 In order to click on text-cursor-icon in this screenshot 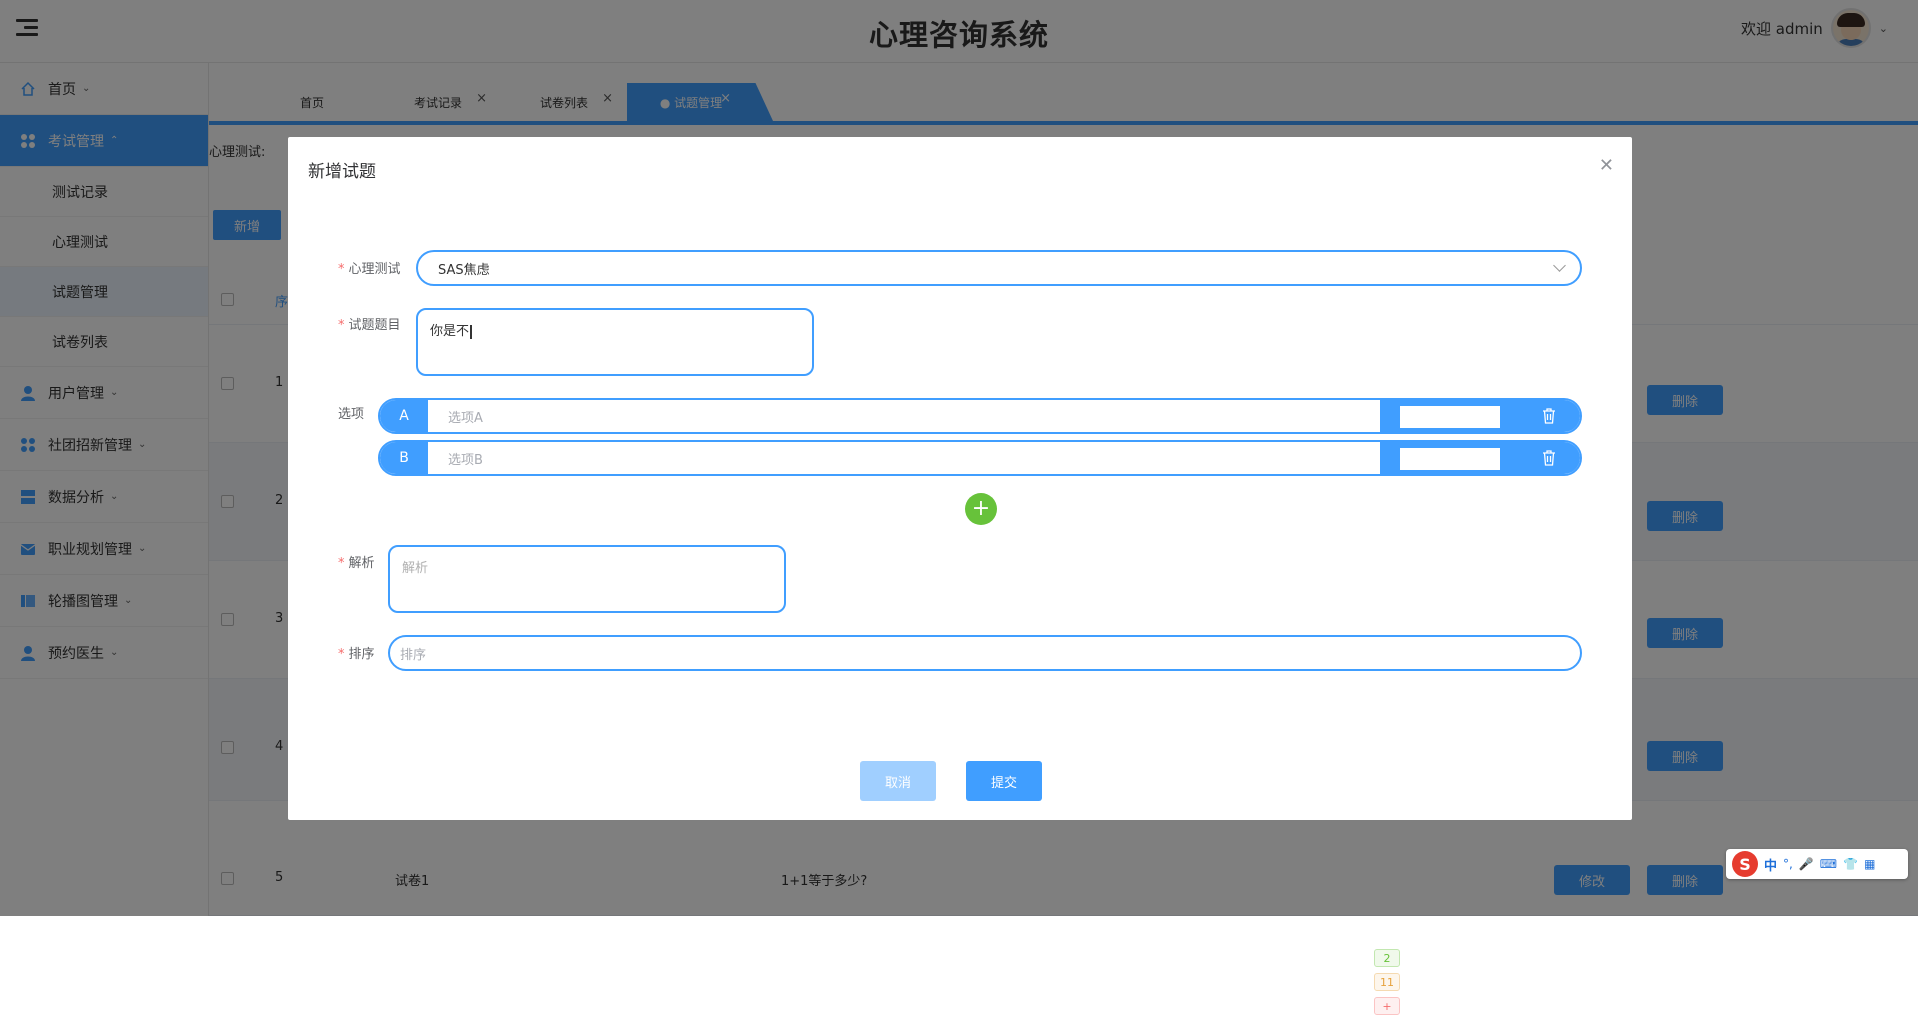, I will do `click(471, 331)`.